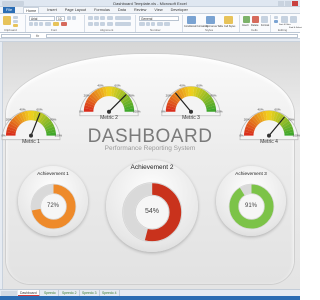 Image resolution: width=320 pixels, height=300 pixels. What do you see at coordinates (250, 205) in the screenshot?
I see `achievement-percent: 91%` at bounding box center [250, 205].